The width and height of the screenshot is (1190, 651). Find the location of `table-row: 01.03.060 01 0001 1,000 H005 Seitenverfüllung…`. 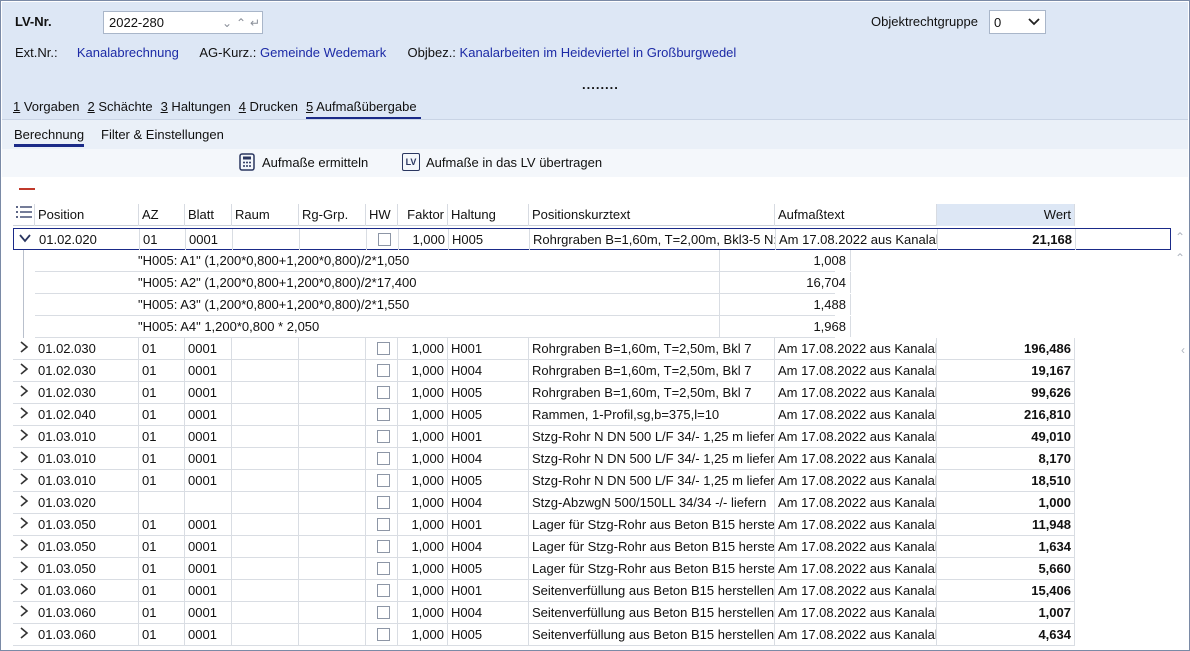

table-row: 01.03.060 01 0001 1,000 H005 Seitenverfüllung… is located at coordinates (544, 635).